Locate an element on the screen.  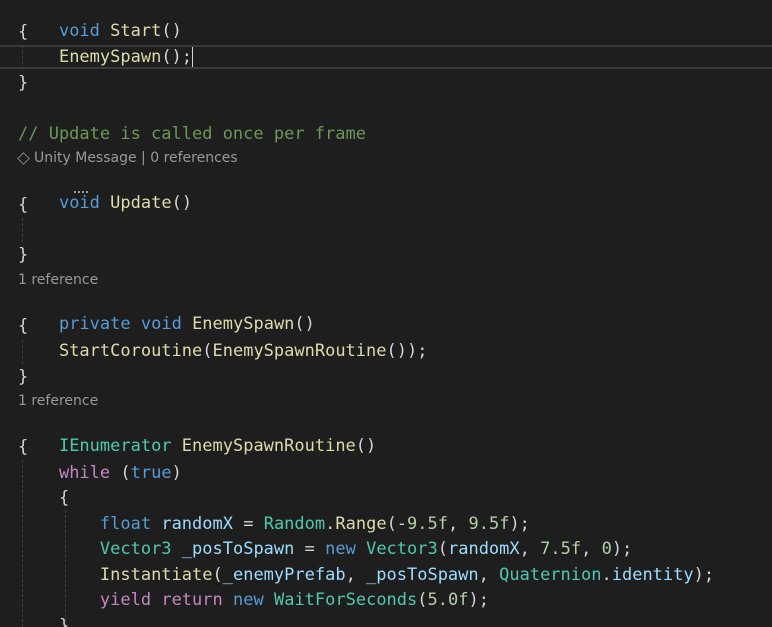
keyword: true is located at coordinates (151, 473).